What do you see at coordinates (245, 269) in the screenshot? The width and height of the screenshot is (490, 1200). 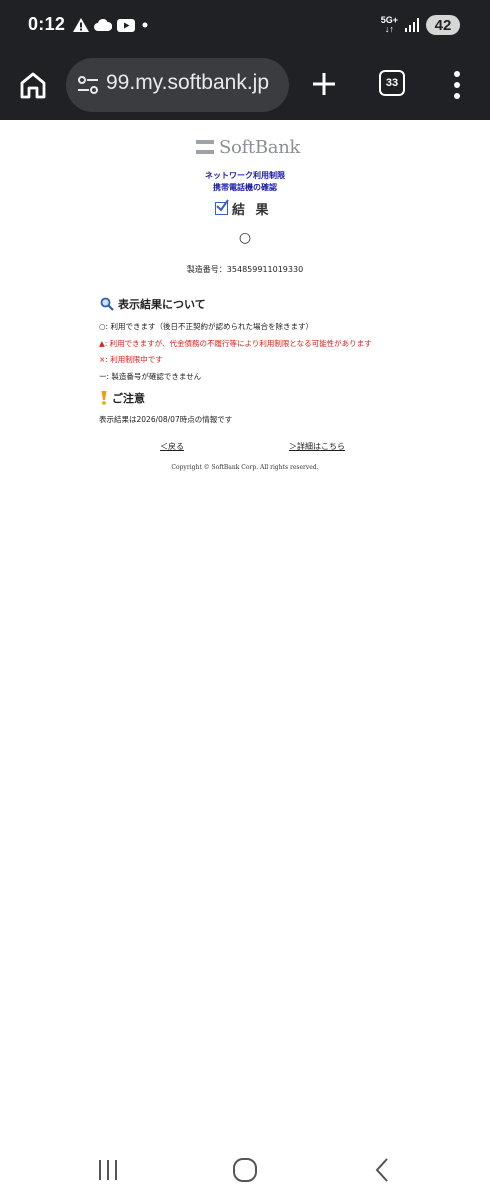 I see `serial-number: 製造番号：354859911019330` at bounding box center [245, 269].